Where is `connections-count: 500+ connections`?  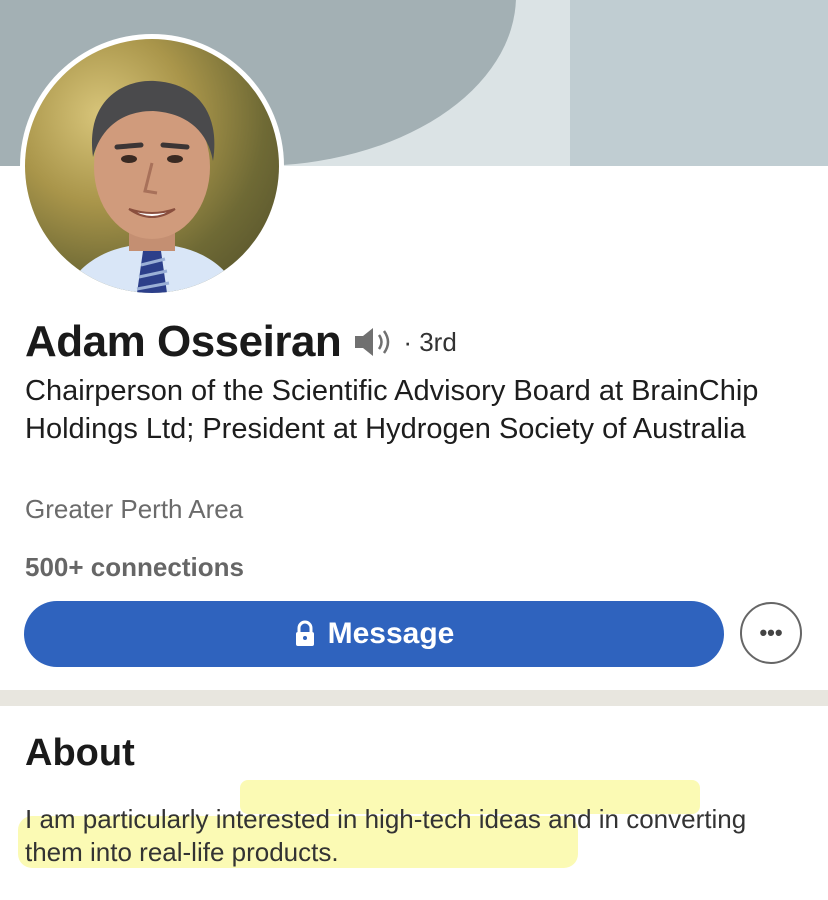 connections-count: 500+ connections is located at coordinates (134, 567).